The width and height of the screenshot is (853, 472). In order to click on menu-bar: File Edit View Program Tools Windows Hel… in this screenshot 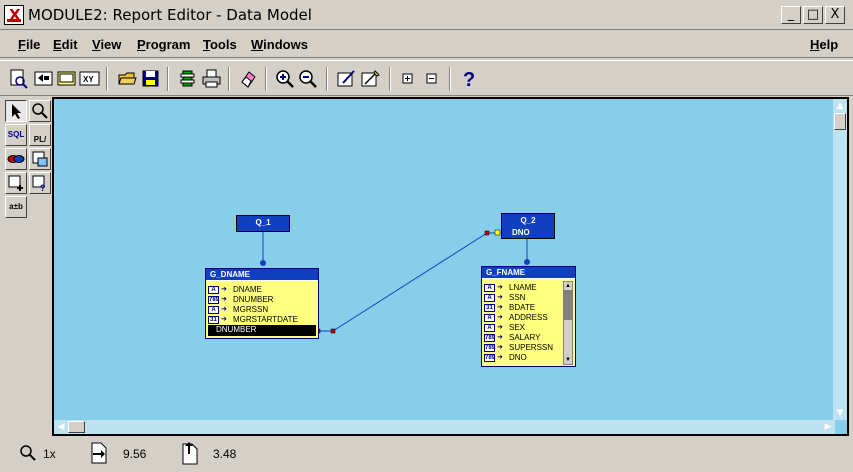, I will do `click(426, 44)`.